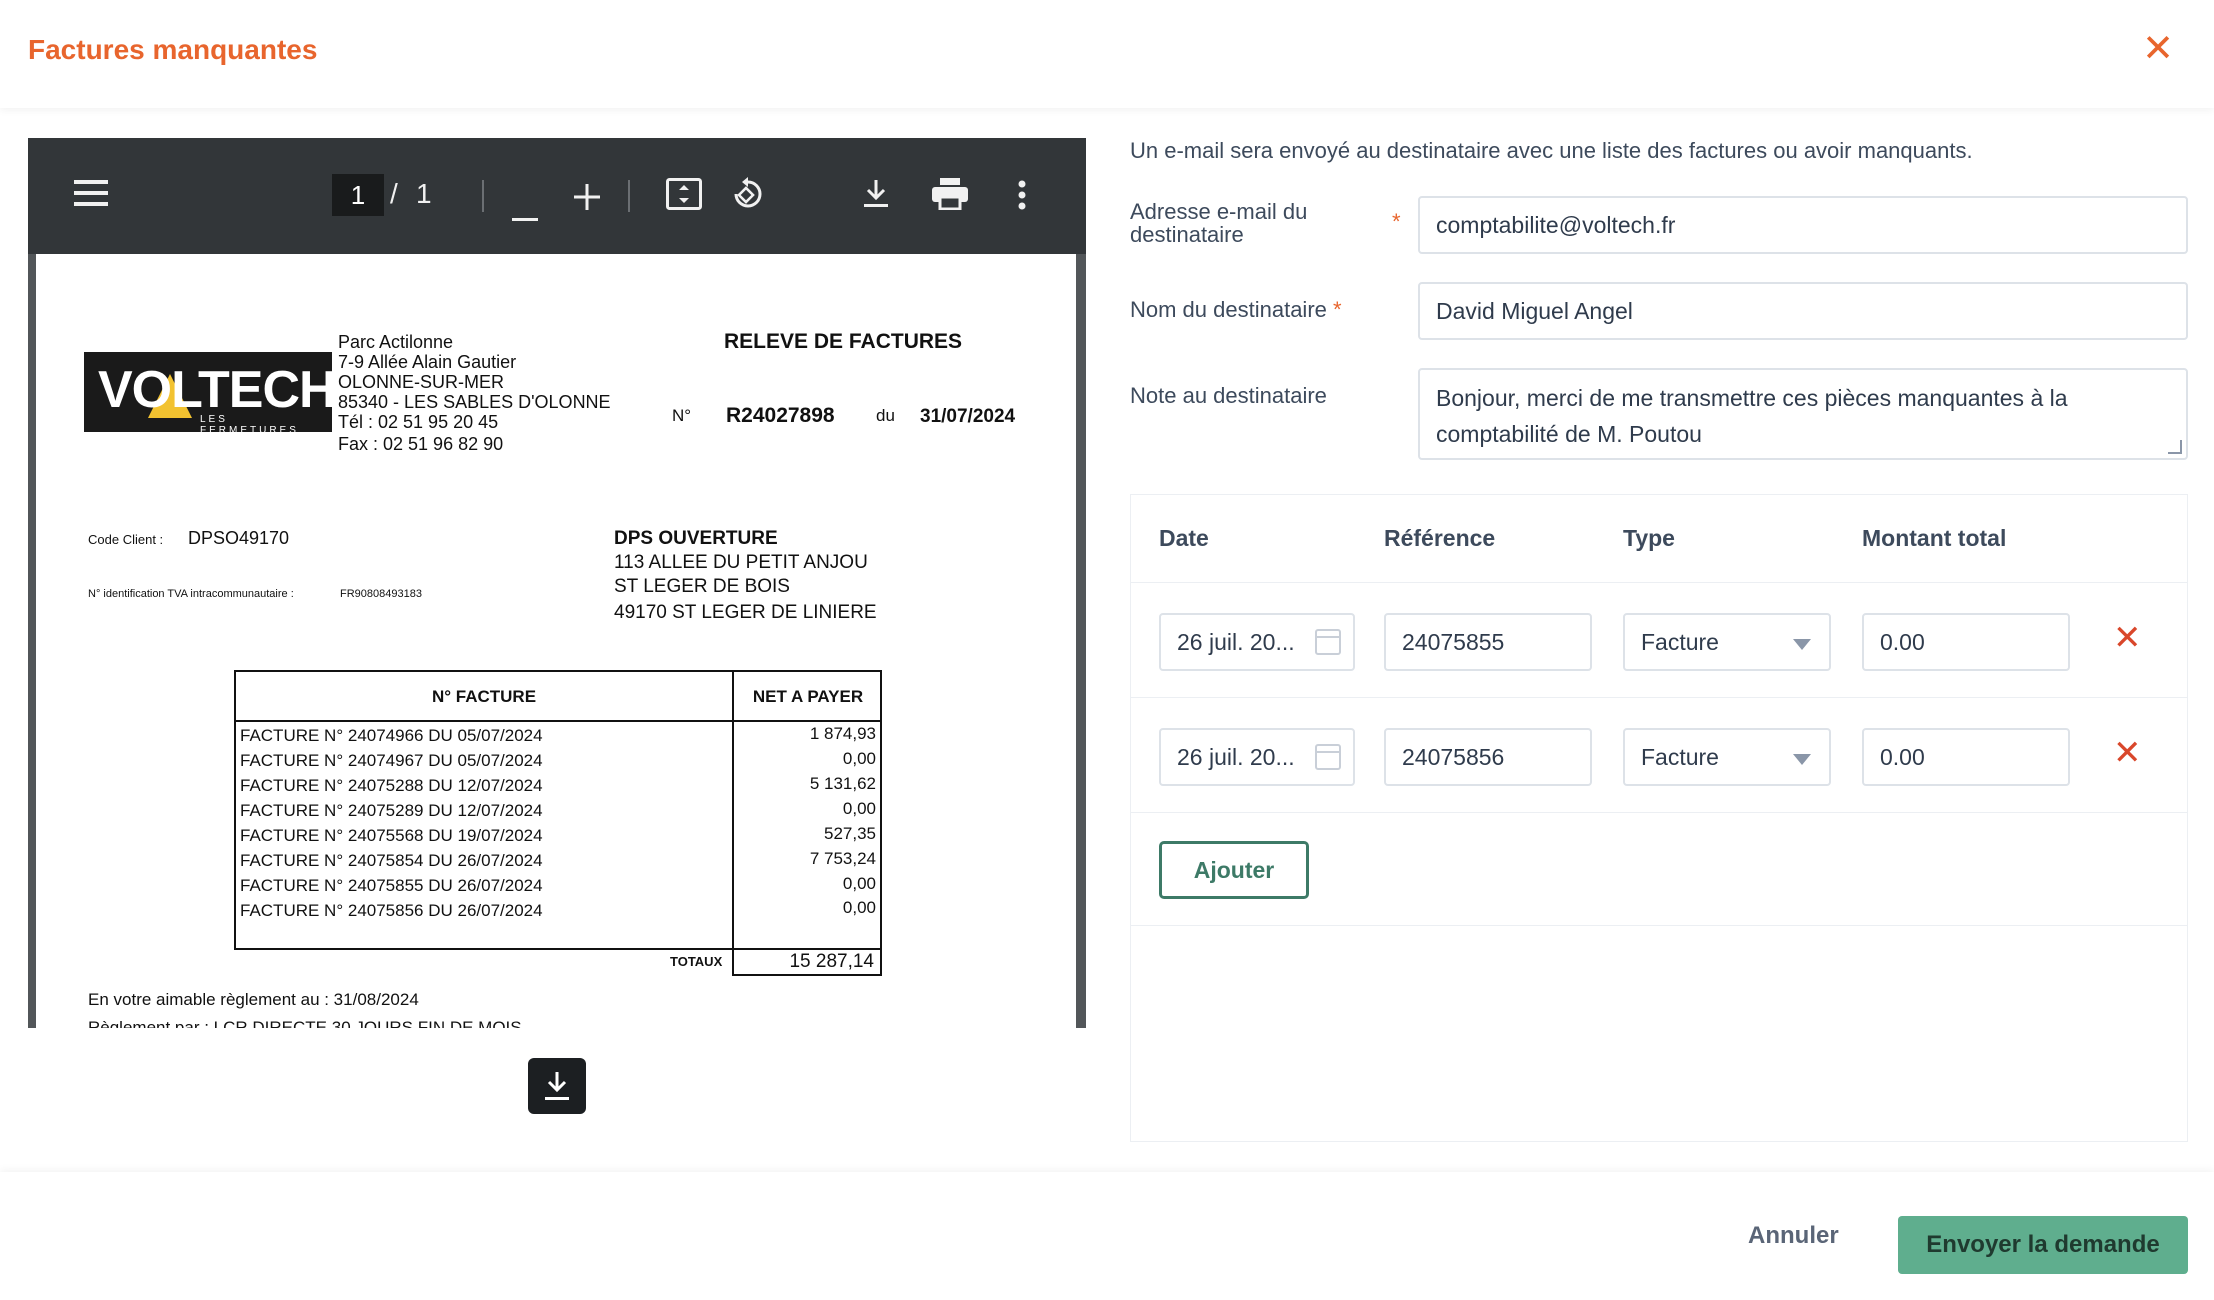 Image resolution: width=2214 pixels, height=1300 pixels. Describe the element at coordinates (427, 362) in the screenshot. I see `company-address-line: 7-9 Allée Alain Gautier` at that location.